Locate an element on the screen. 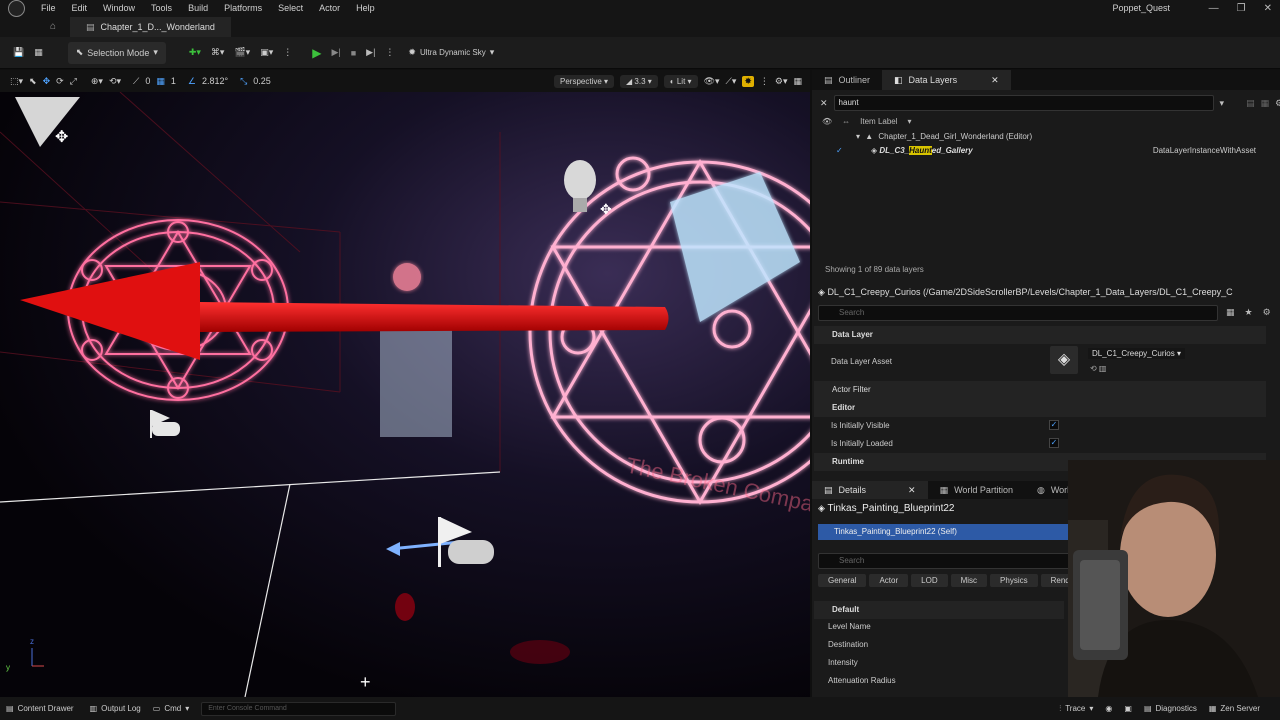 The height and width of the screenshot is (720, 1280). data-layer-search-input: haunt is located at coordinates (1023, 103).